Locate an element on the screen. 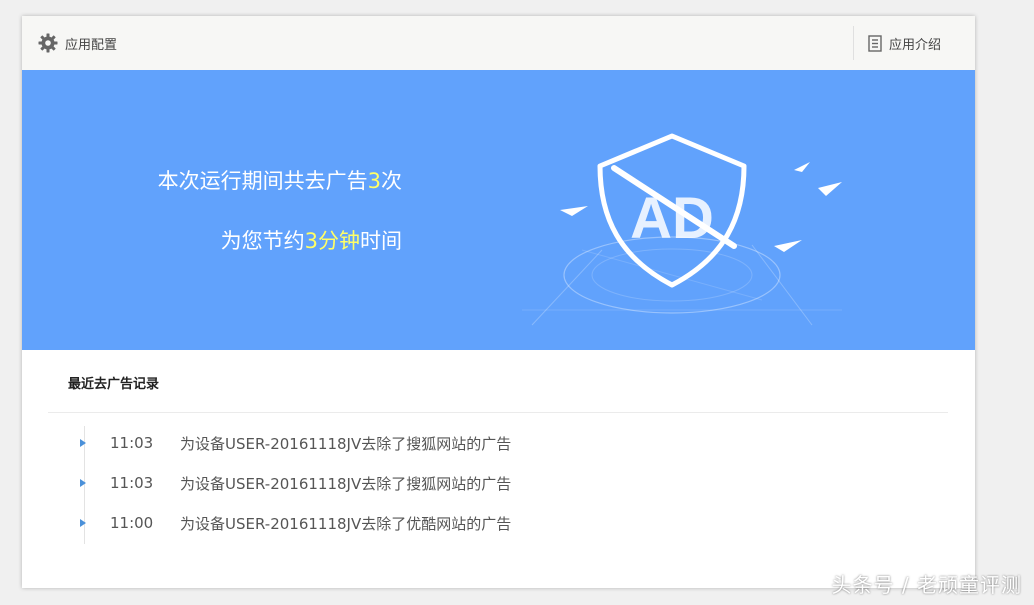 Image resolution: width=1034 pixels, height=605 pixels. toolbar-divider is located at coordinates (853, 43).